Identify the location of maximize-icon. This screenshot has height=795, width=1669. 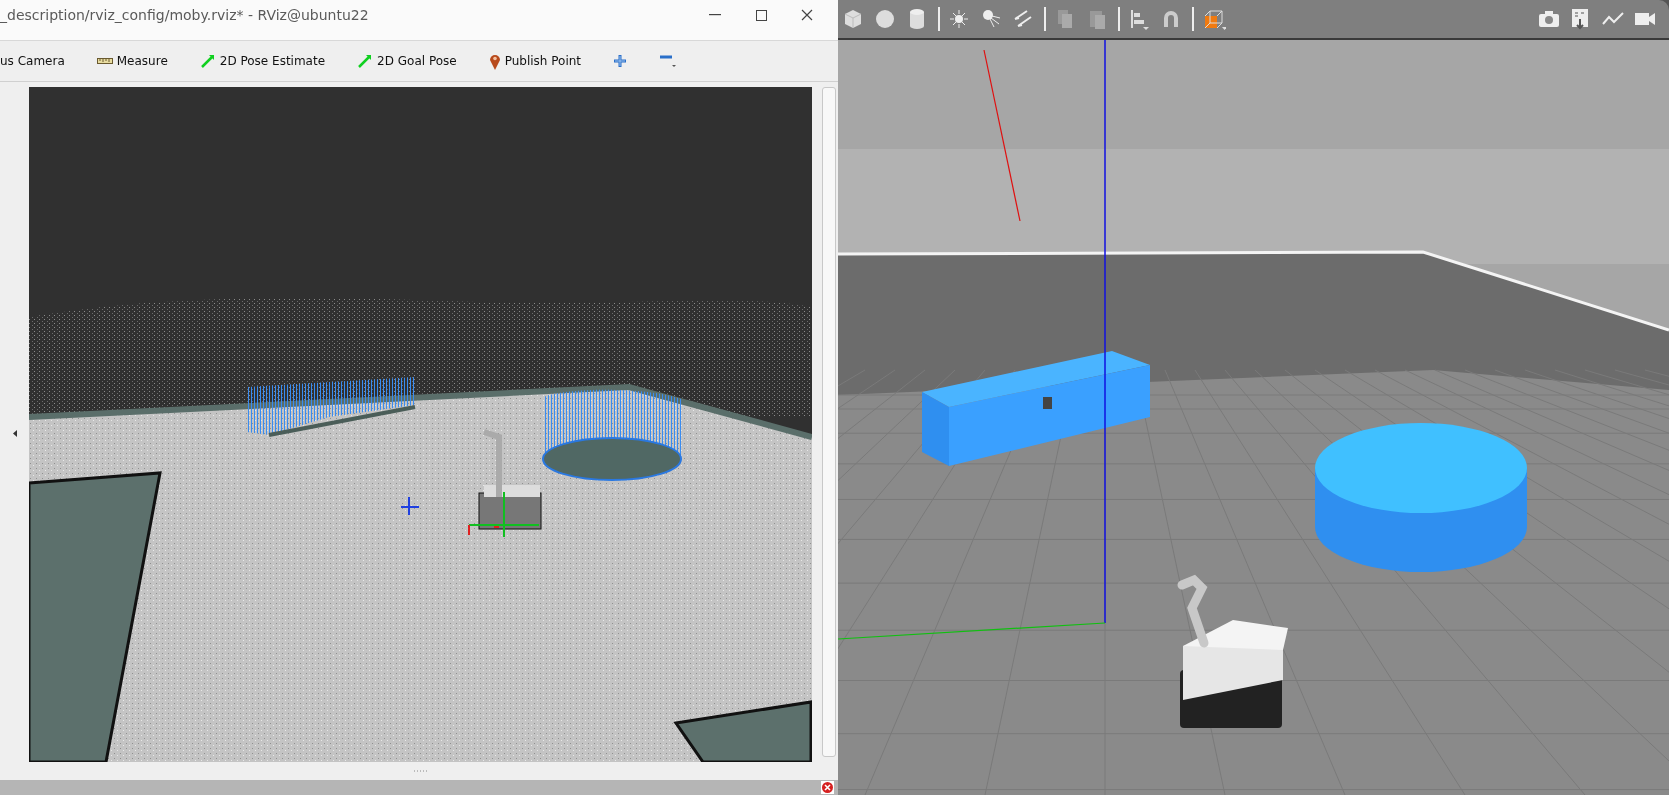
(761, 15).